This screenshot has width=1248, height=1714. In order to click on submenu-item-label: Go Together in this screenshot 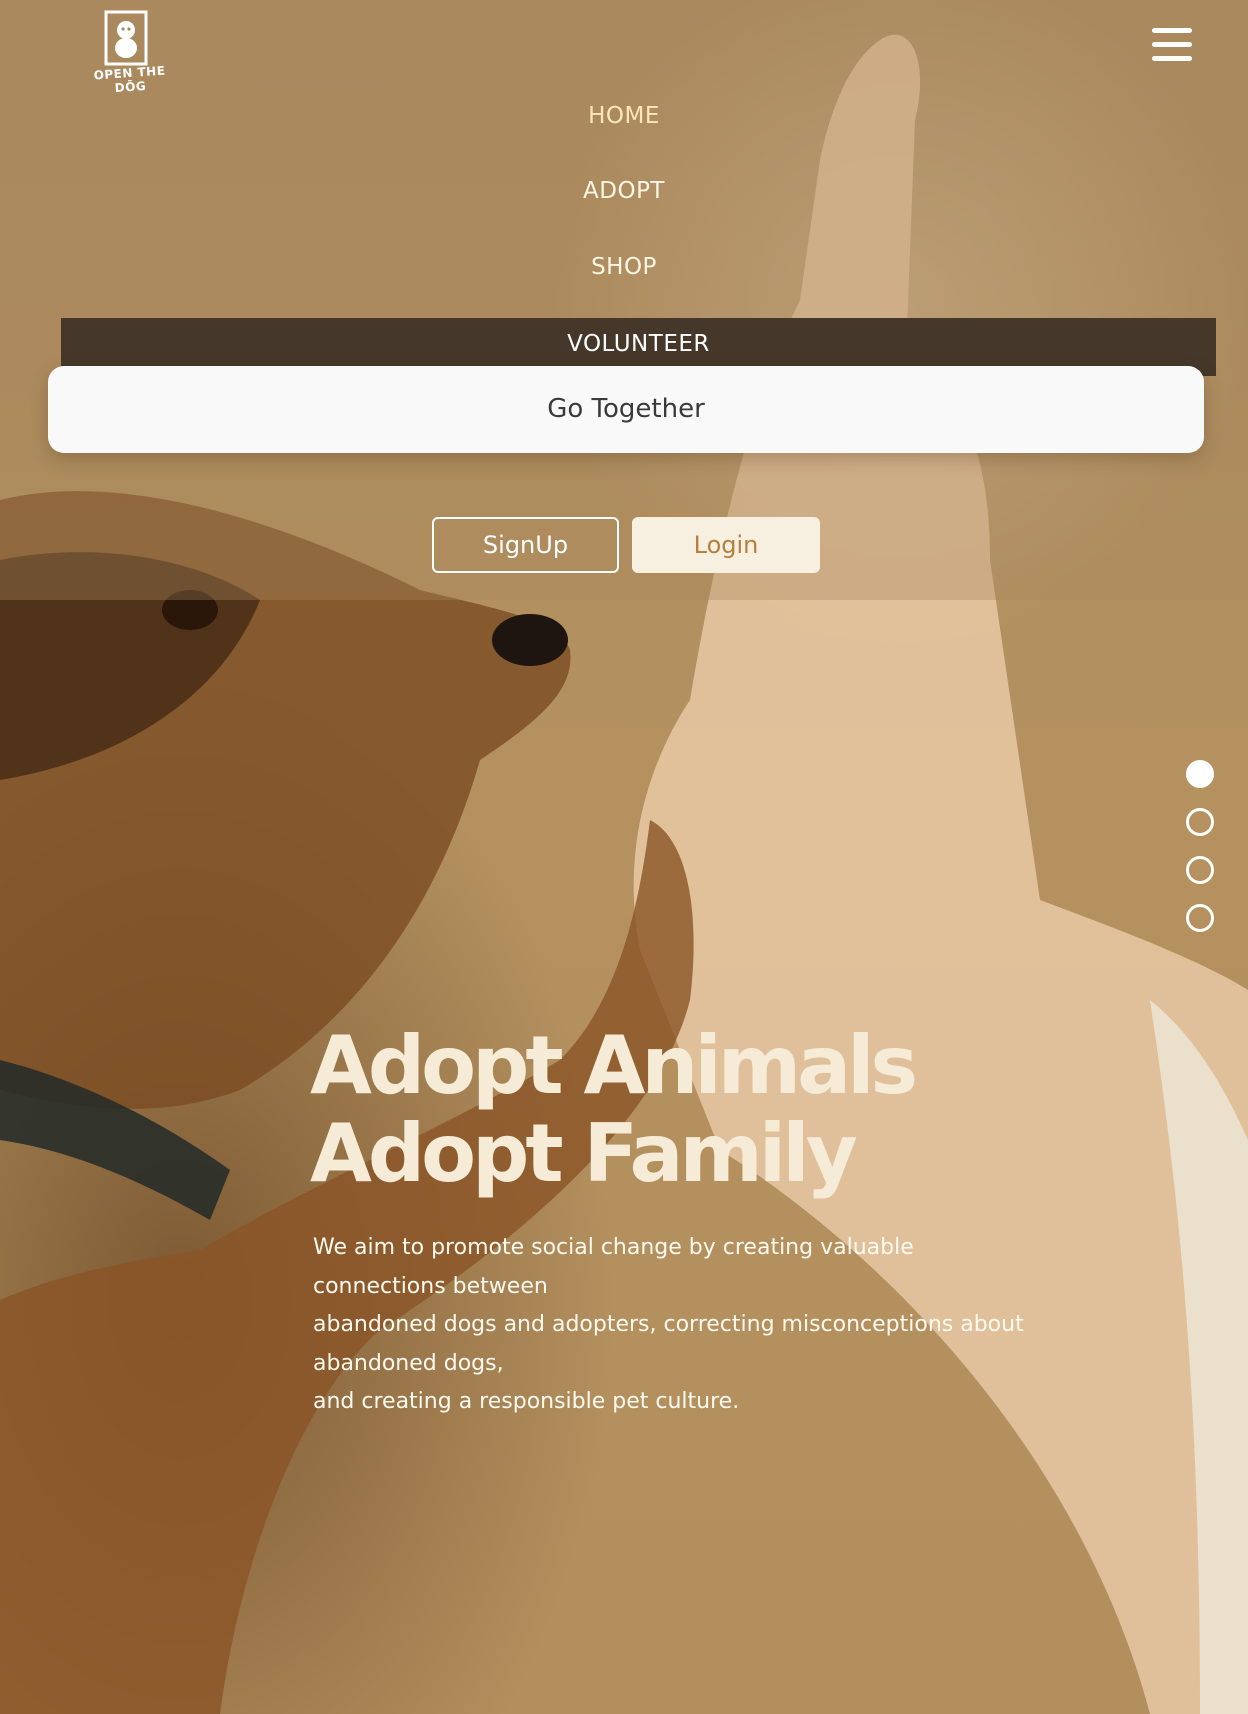, I will do `click(626, 409)`.